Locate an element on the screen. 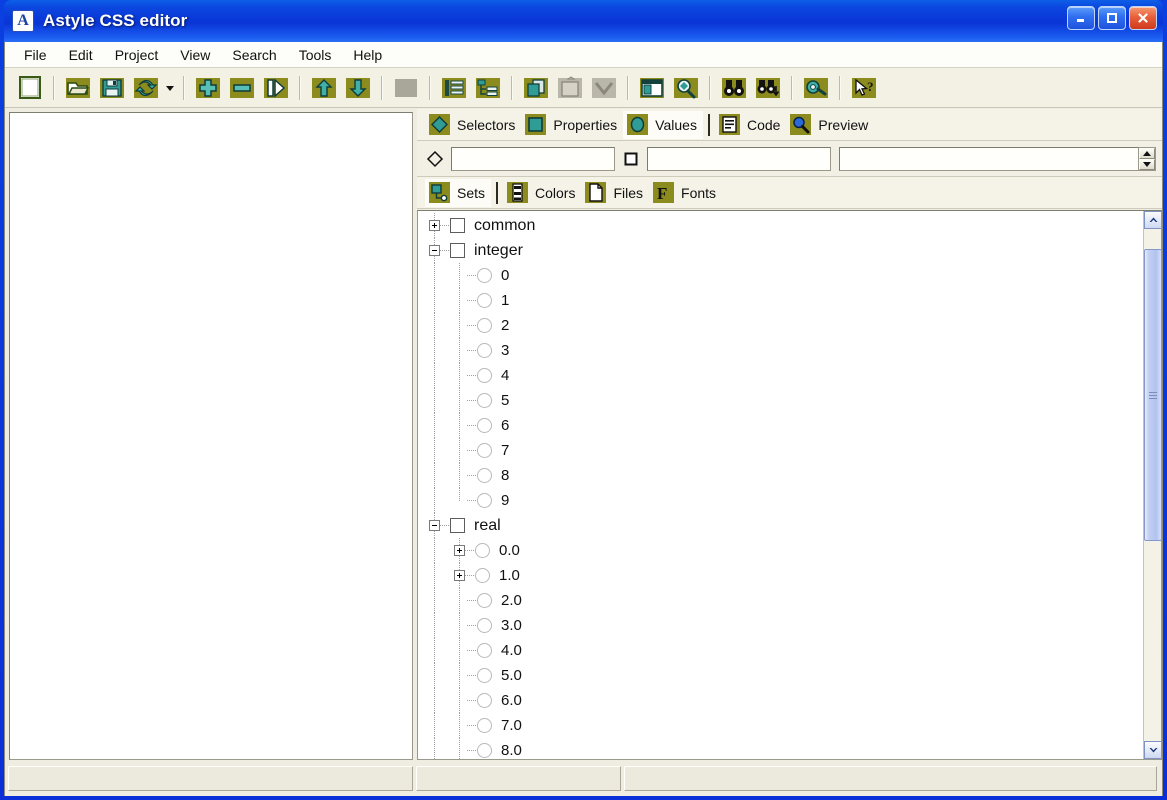 The image size is (1167, 800). tree-item-label: 6.0 is located at coordinates (511, 700).